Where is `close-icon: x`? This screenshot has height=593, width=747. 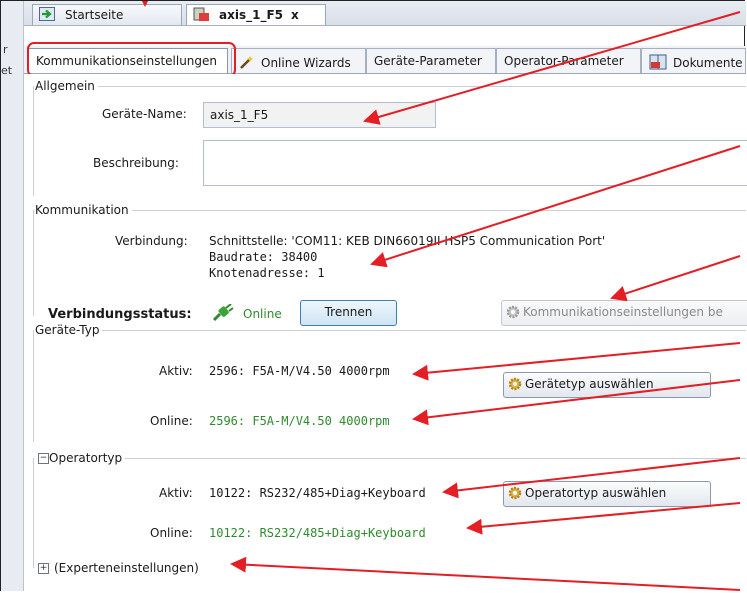 close-icon: x is located at coordinates (295, 15).